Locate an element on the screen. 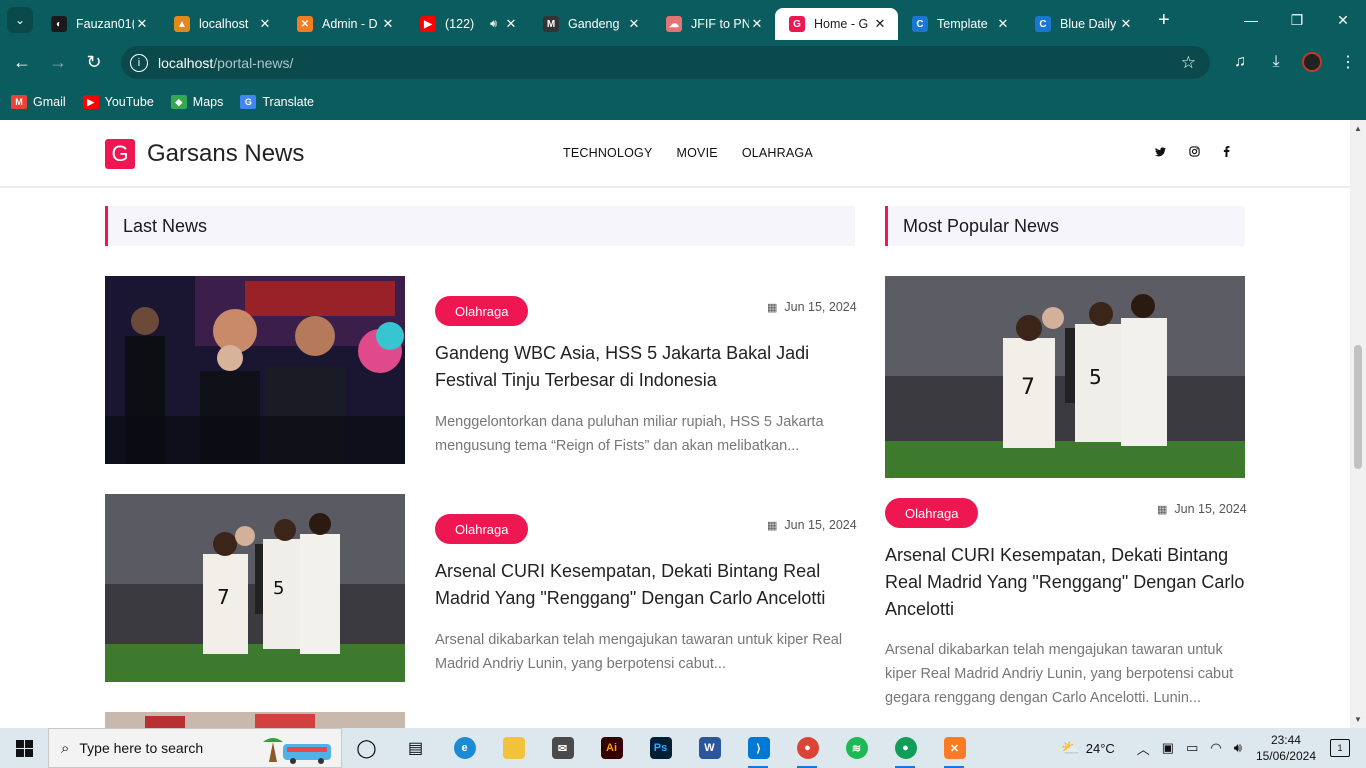 This screenshot has height=768, width=1366. tab-favicon-icon: C is located at coordinates (920, 24).